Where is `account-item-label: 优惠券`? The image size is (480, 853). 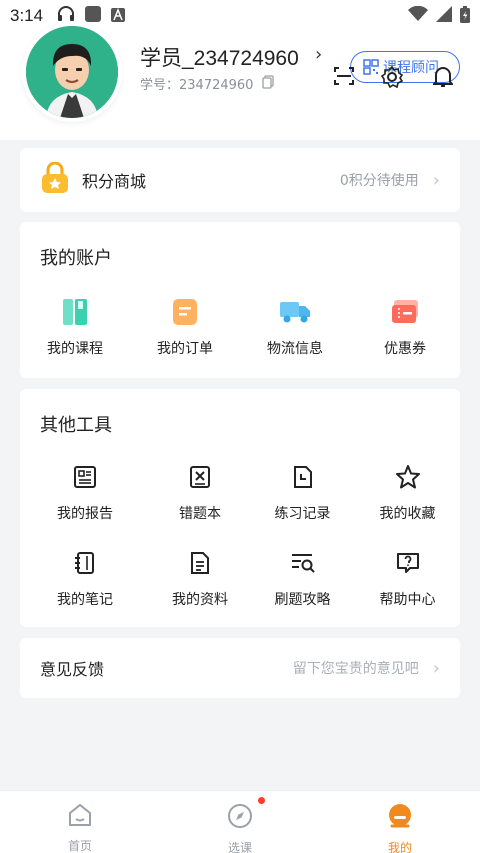 account-item-label: 优惠券 is located at coordinates (405, 349).